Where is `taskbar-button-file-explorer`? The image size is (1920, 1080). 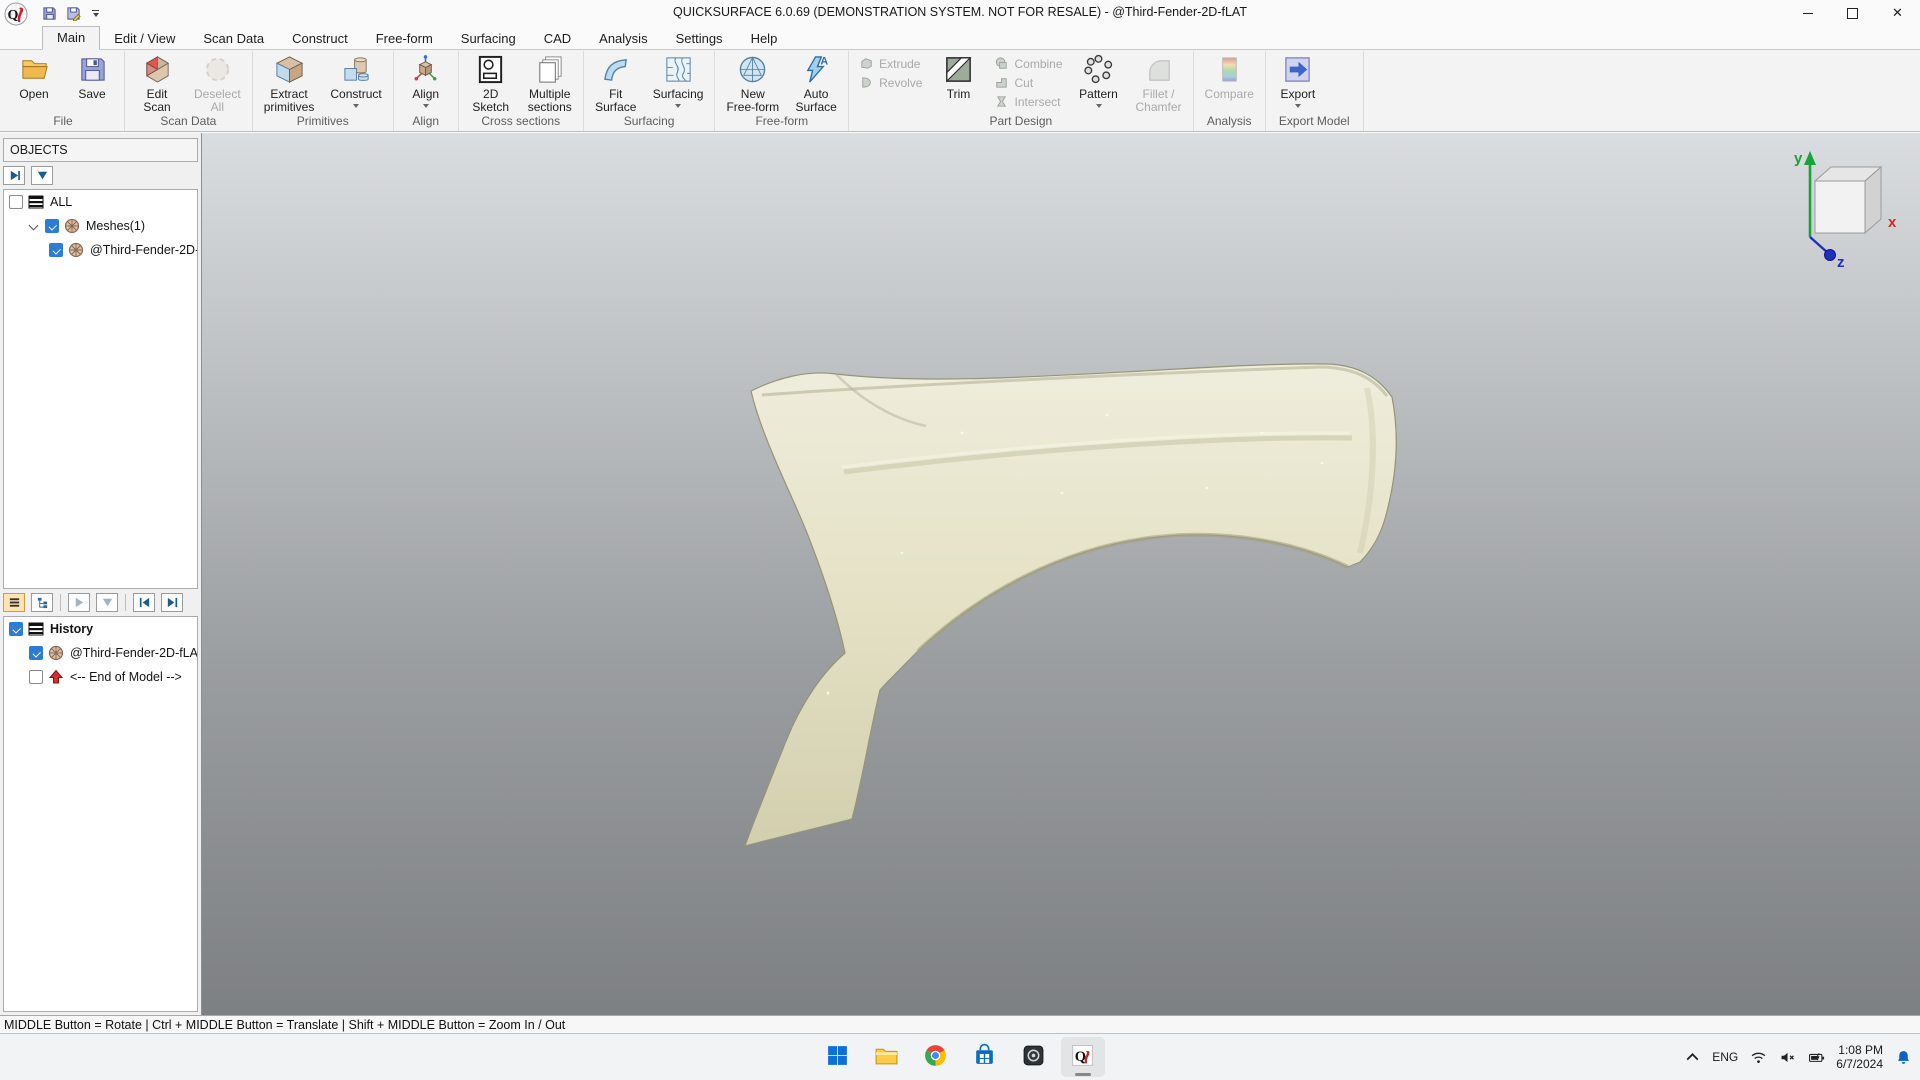 taskbar-button-file-explorer is located at coordinates (887, 1057).